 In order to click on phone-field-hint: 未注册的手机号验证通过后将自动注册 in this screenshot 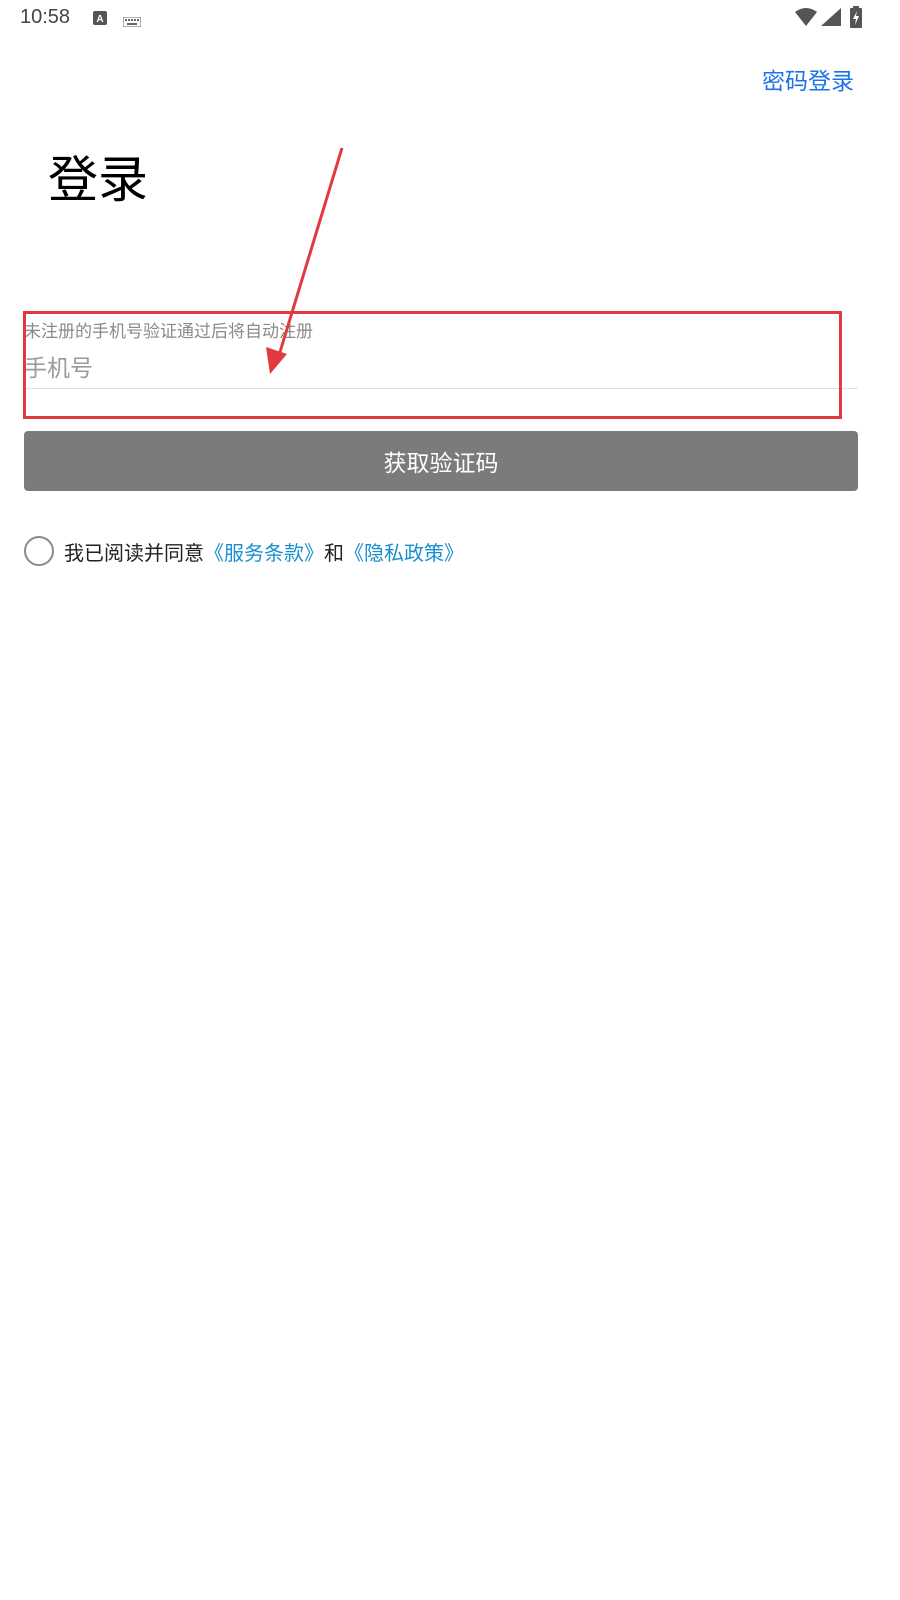, I will do `click(168, 332)`.